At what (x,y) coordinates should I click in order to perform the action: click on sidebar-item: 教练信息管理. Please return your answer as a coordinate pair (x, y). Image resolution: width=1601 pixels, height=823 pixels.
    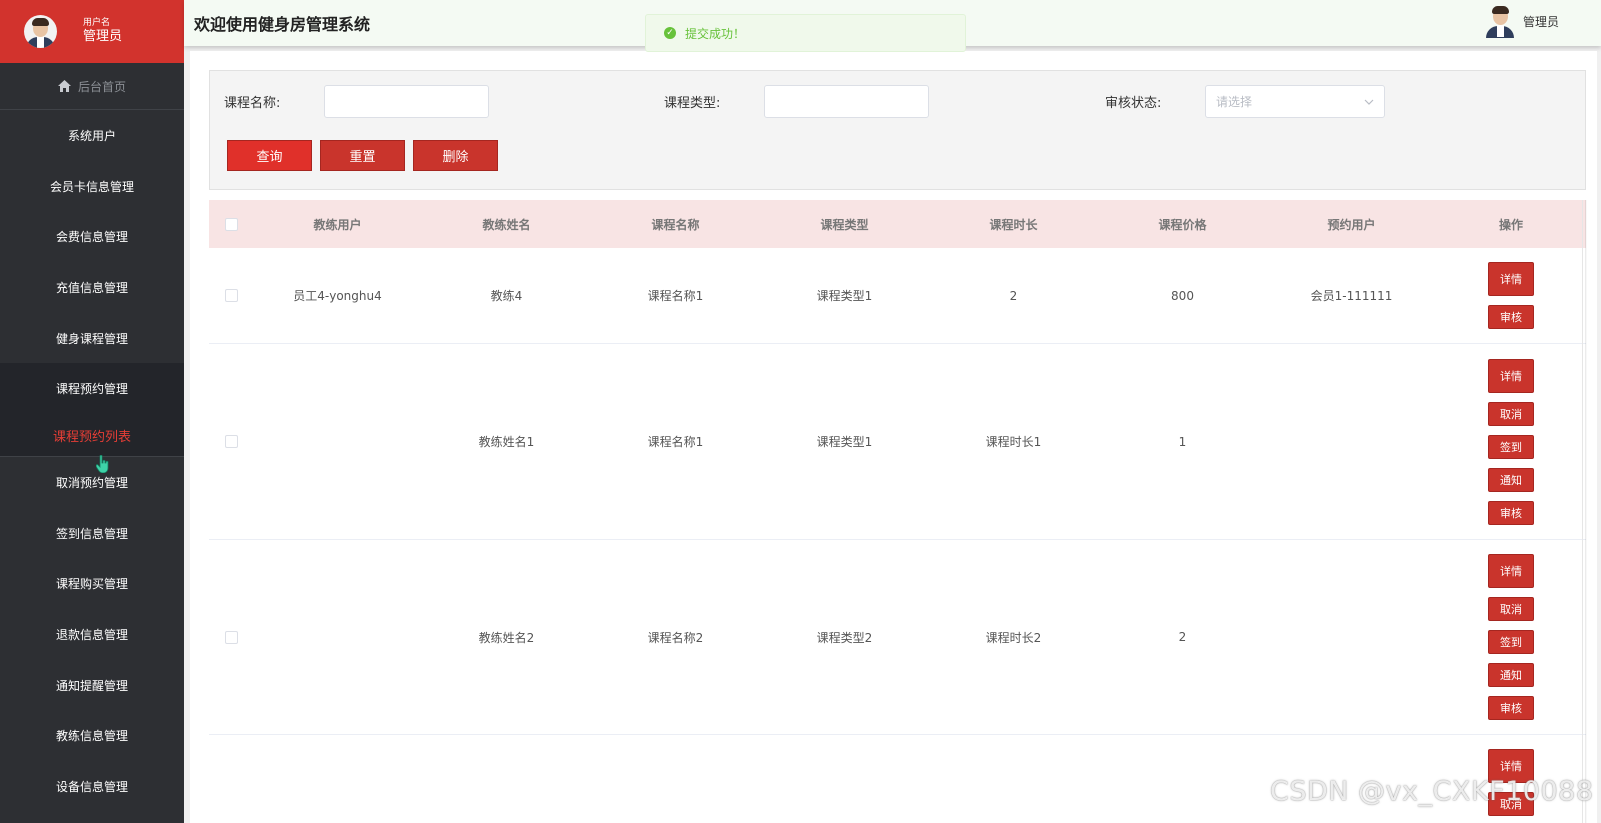
    Looking at the image, I should click on (92, 736).